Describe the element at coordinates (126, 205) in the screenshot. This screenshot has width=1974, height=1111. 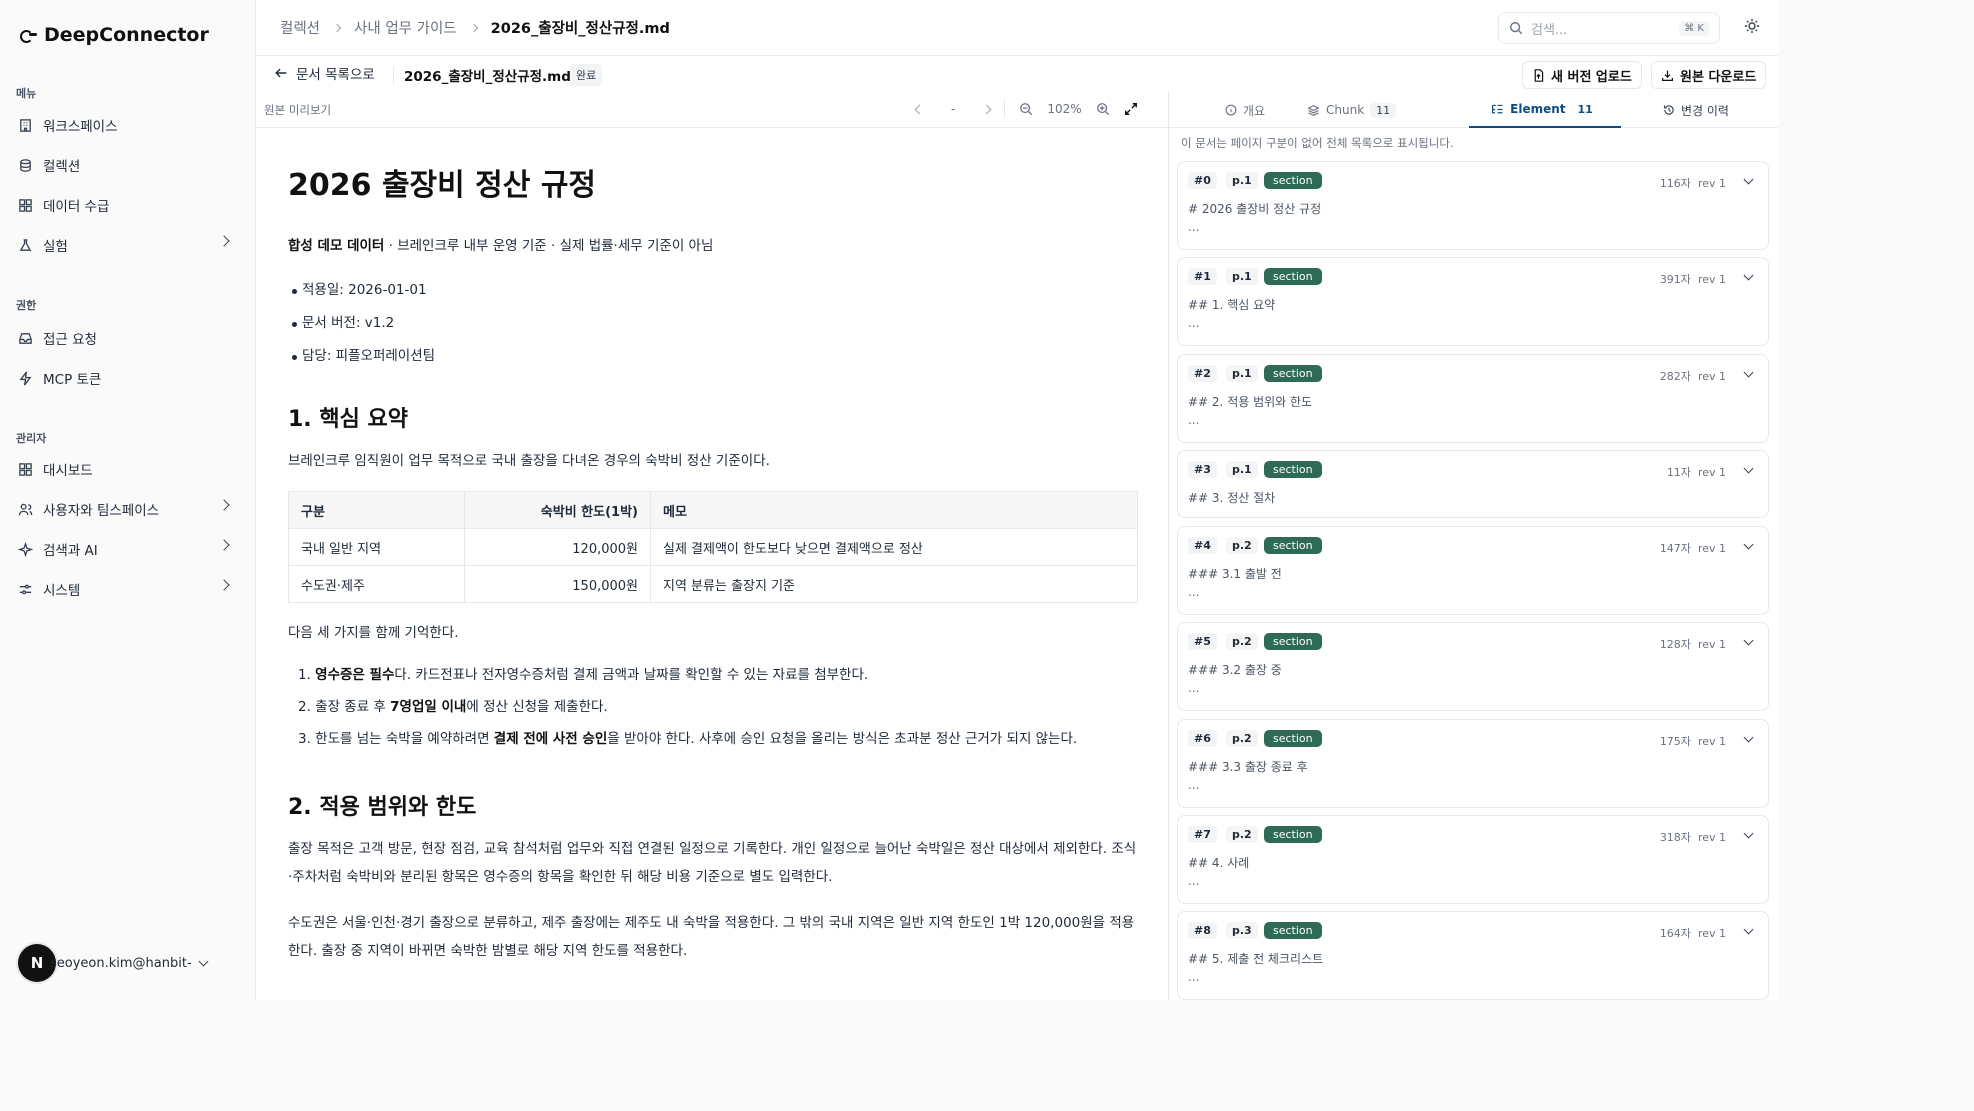
I see `sidebar-item-data-ingest: 데이터 수급` at that location.